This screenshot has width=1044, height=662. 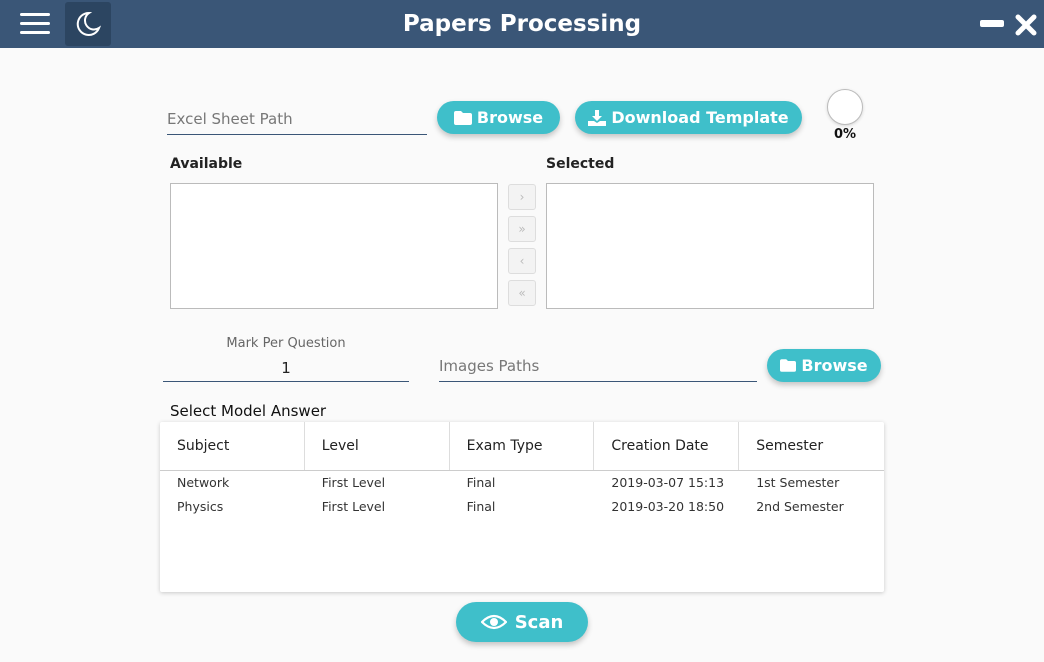 What do you see at coordinates (539, 622) in the screenshot?
I see `scan-label: Scan` at bounding box center [539, 622].